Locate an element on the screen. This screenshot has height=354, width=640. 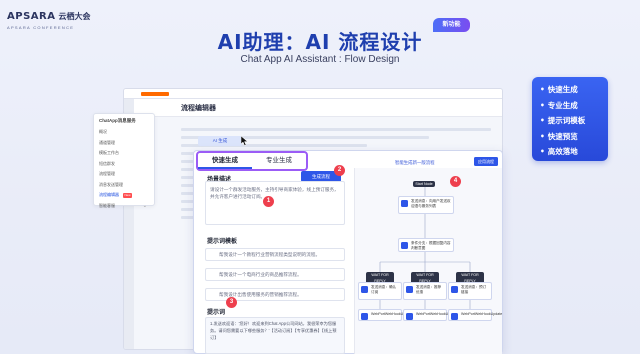
step-marker: 3 is located at coordinates (231, 302).